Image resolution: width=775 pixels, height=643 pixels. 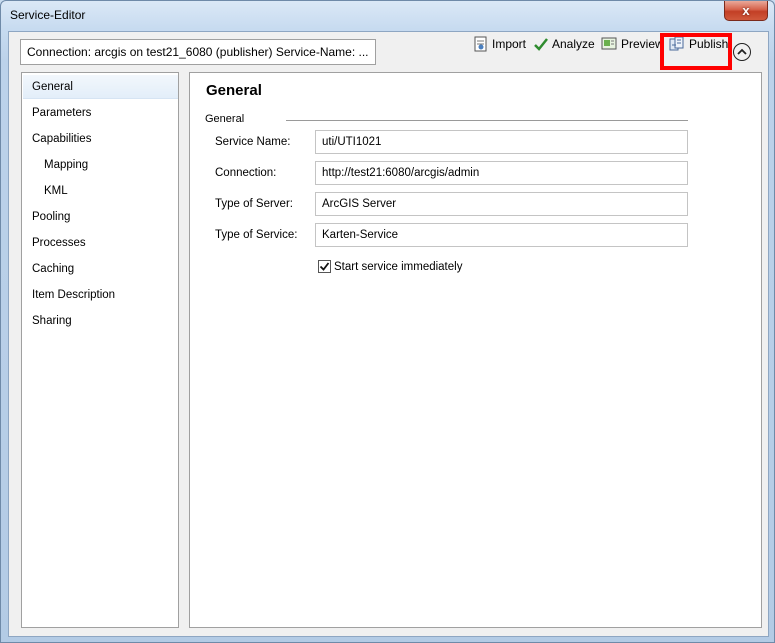 What do you see at coordinates (501, 142) in the screenshot?
I see `service-name-input` at bounding box center [501, 142].